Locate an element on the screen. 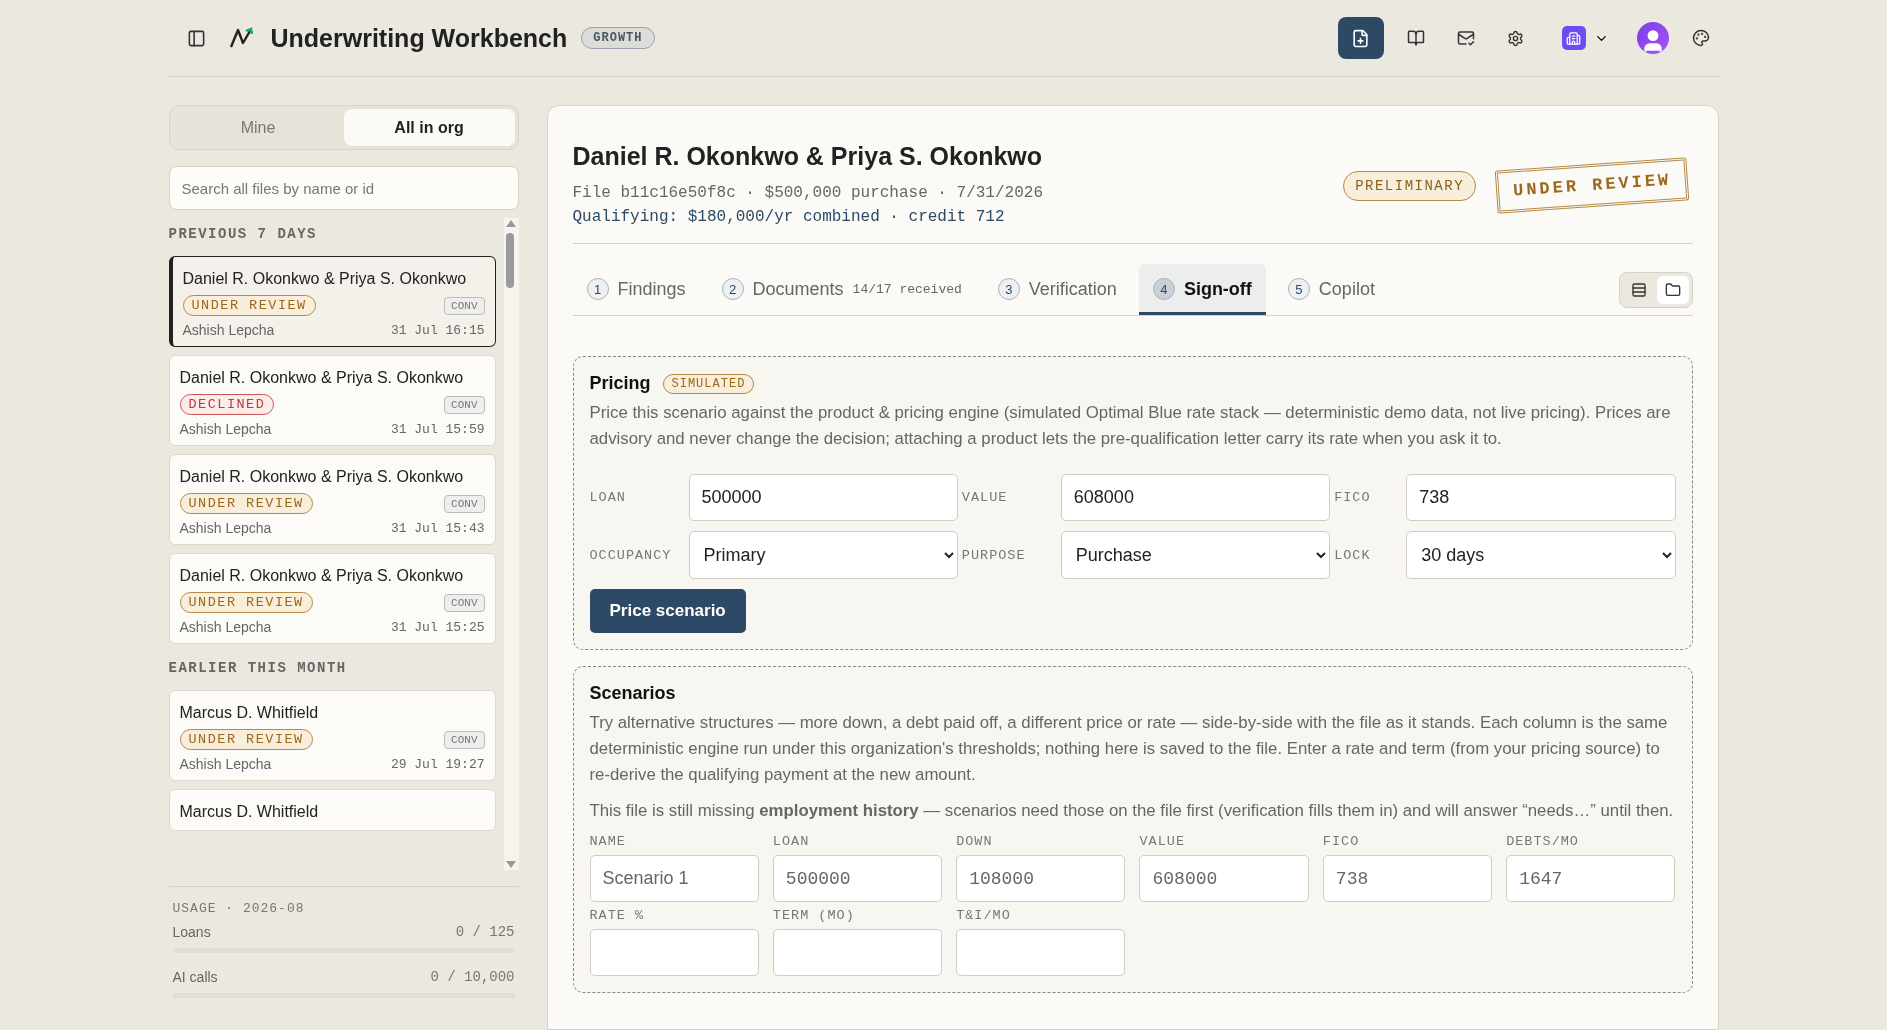 The height and width of the screenshot is (1030, 1887). field-label: LOCK is located at coordinates (1353, 555).